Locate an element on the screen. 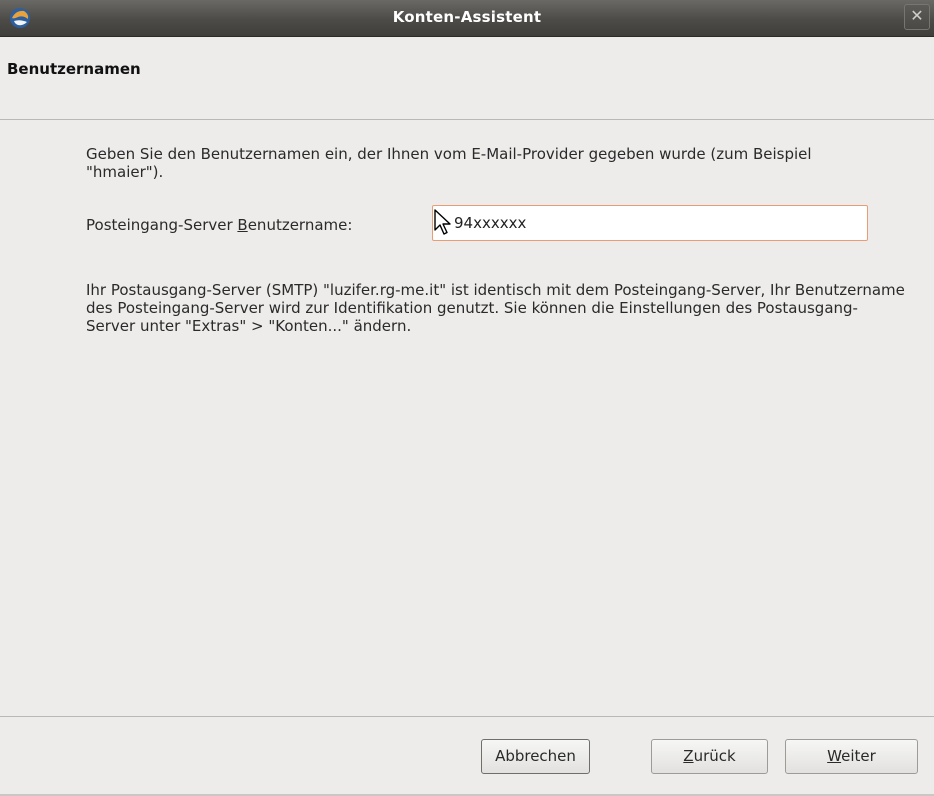 The image size is (934, 796). window-title: Konten-Assistent is located at coordinates (467, 17).